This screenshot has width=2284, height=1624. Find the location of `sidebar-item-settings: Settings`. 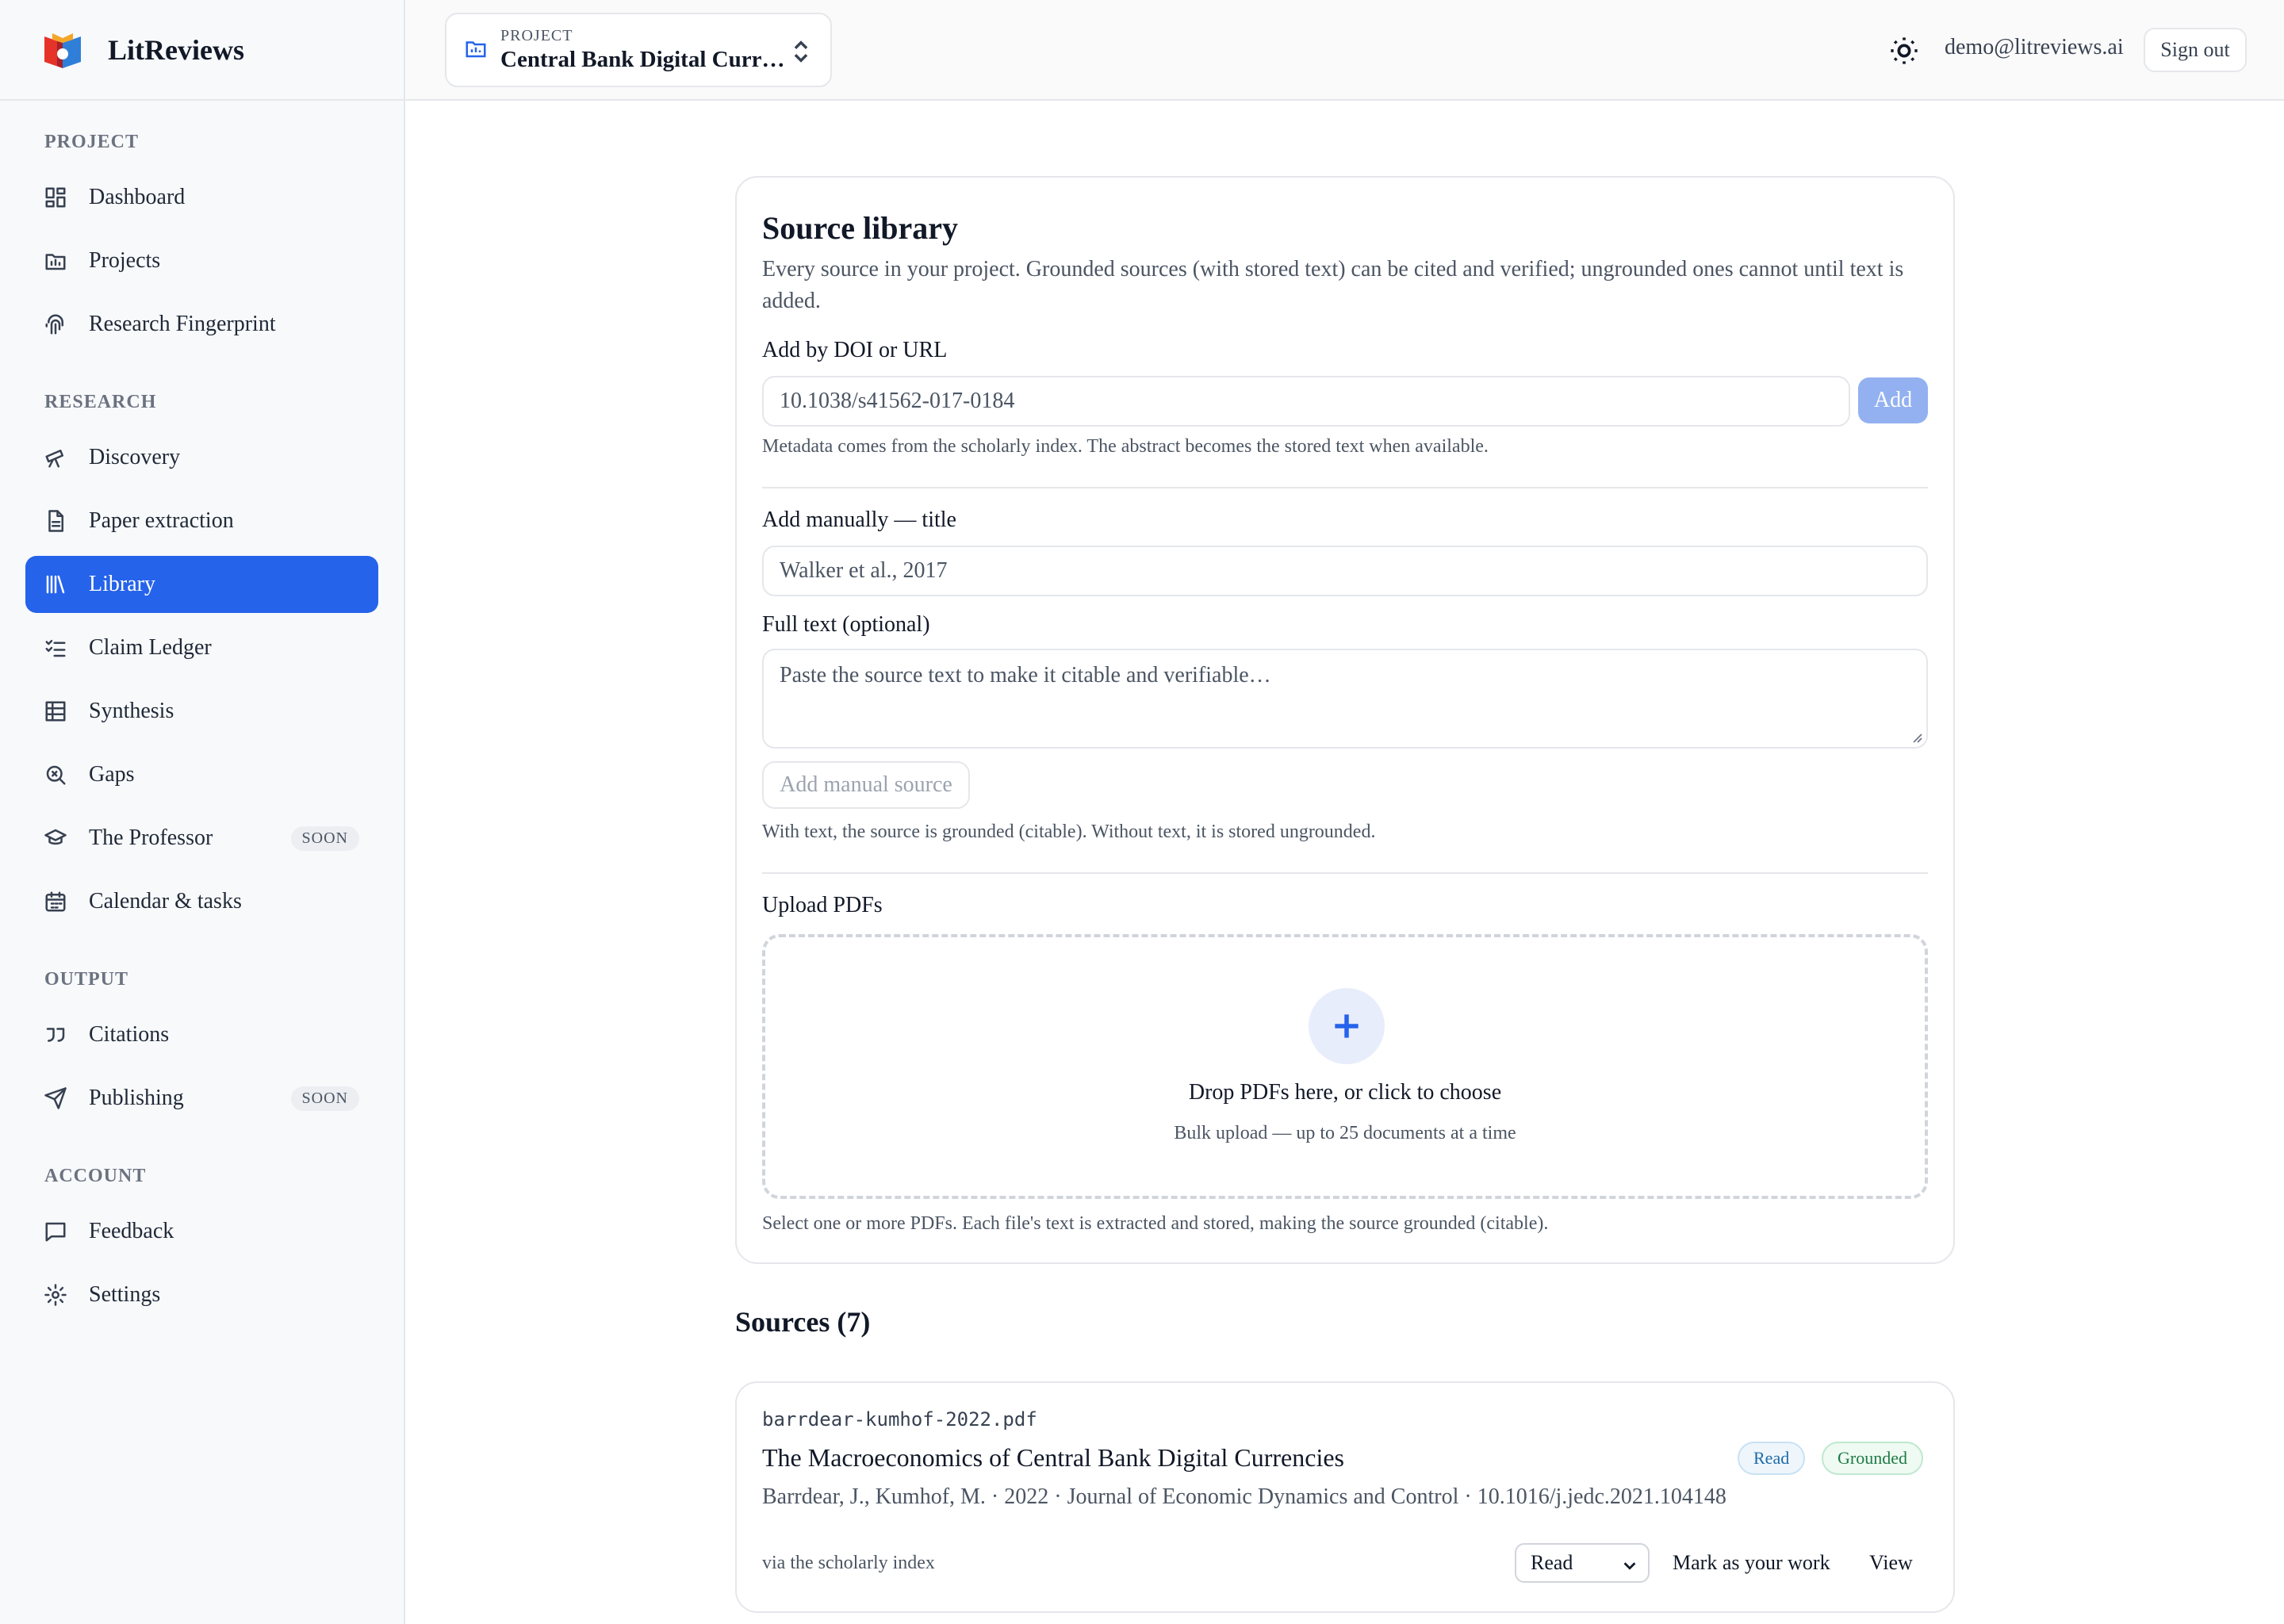

sidebar-item-settings: Settings is located at coordinates (201, 1294).